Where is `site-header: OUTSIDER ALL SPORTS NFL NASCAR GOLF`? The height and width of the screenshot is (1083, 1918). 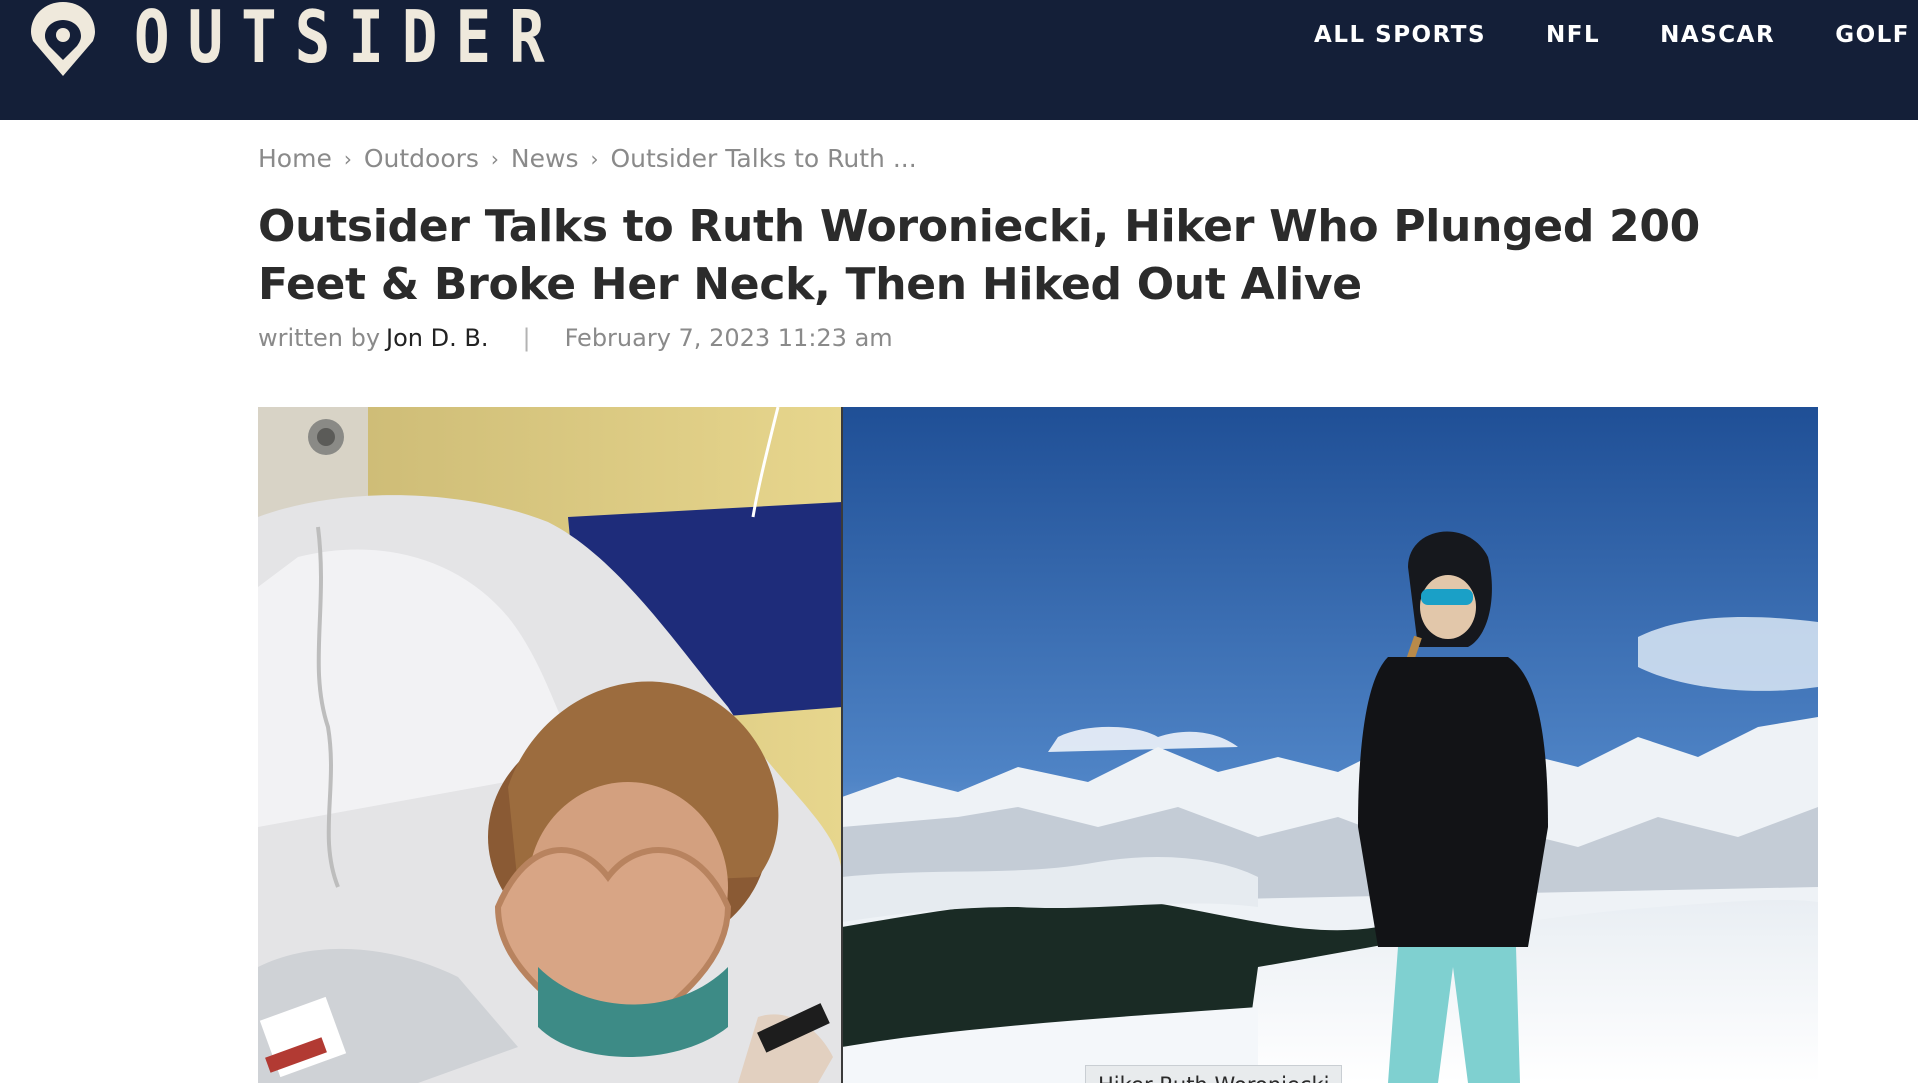 site-header: OUTSIDER ALL SPORTS NFL NASCAR GOLF is located at coordinates (959, 60).